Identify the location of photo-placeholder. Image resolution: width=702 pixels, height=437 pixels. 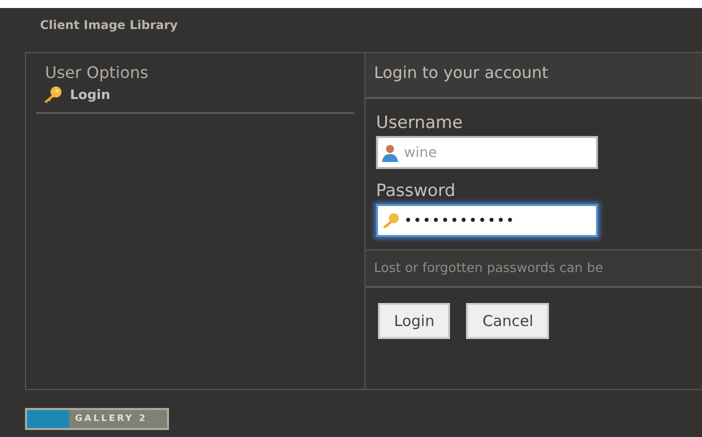
(48, 419).